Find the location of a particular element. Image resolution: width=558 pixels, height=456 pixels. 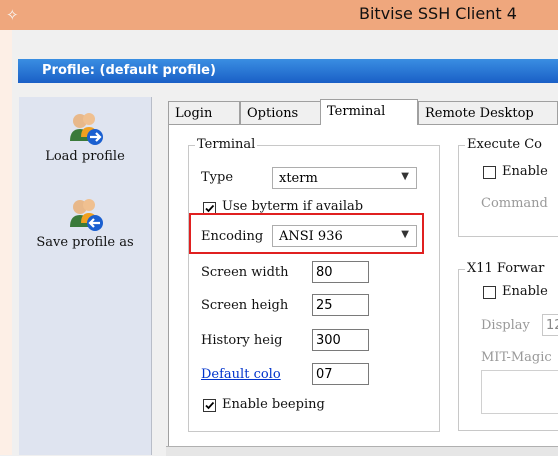

screen-height-input is located at coordinates (340, 305).